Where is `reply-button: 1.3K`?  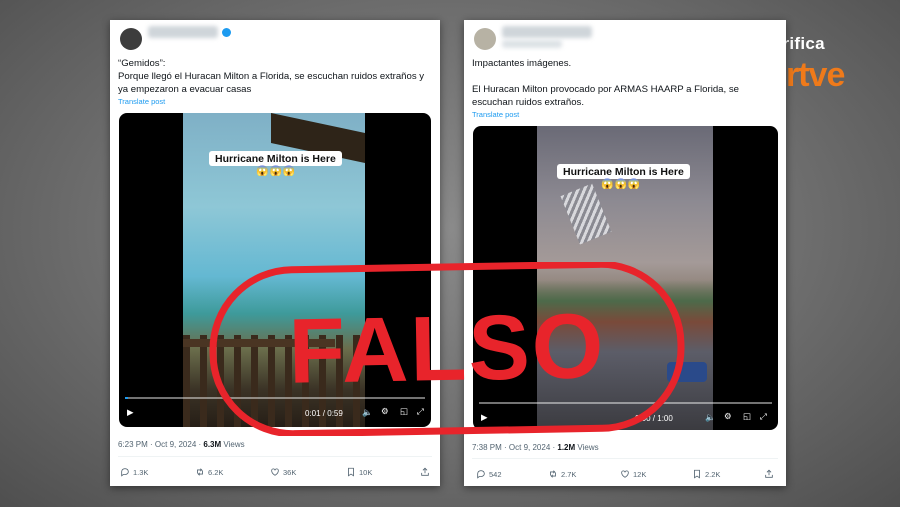 reply-button: 1.3K is located at coordinates (134, 472).